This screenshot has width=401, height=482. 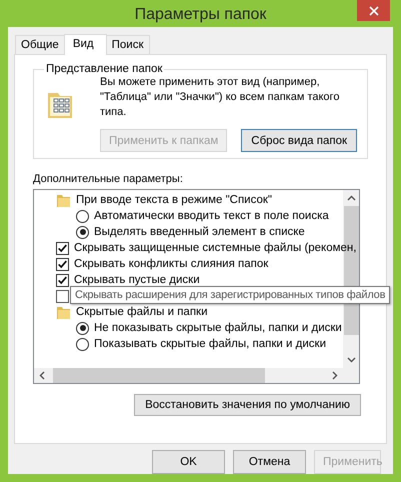 I want to click on tooltip: Скрывать расширения для зарегистрированных типов файлов, so click(x=230, y=295).